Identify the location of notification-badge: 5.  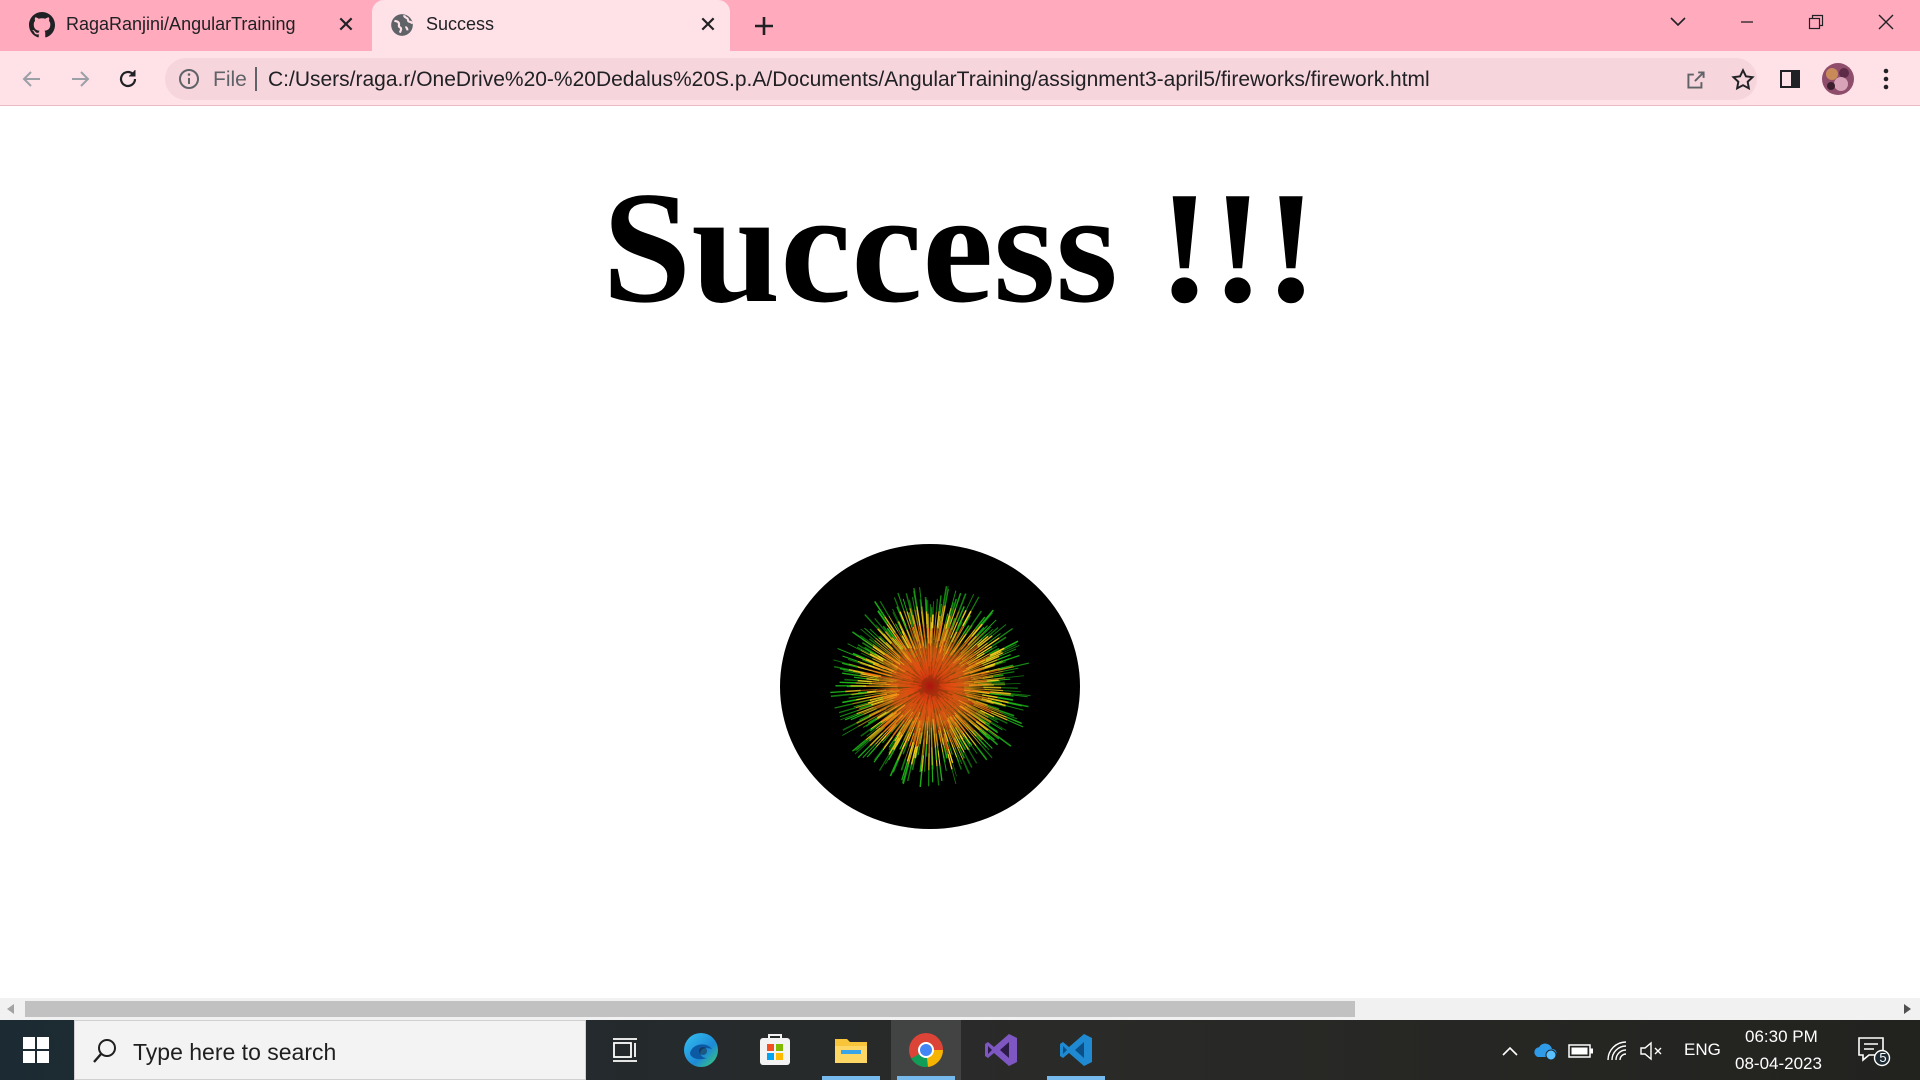
(1883, 1057).